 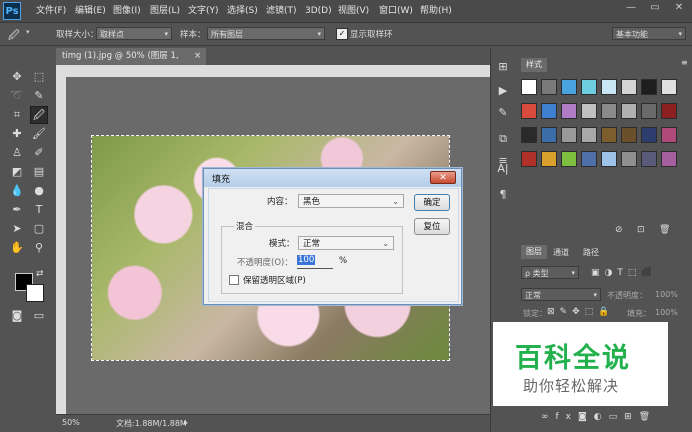 What do you see at coordinates (503, 67) in the screenshot?
I see `history-panel-icon: ⊞` at bounding box center [503, 67].